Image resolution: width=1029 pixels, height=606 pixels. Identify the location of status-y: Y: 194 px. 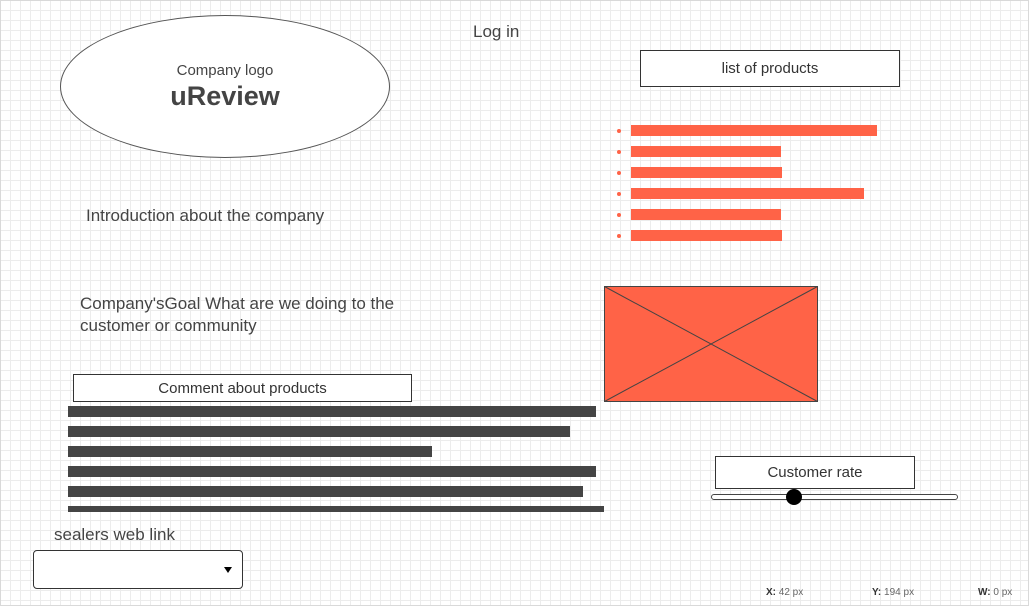
(893, 592).